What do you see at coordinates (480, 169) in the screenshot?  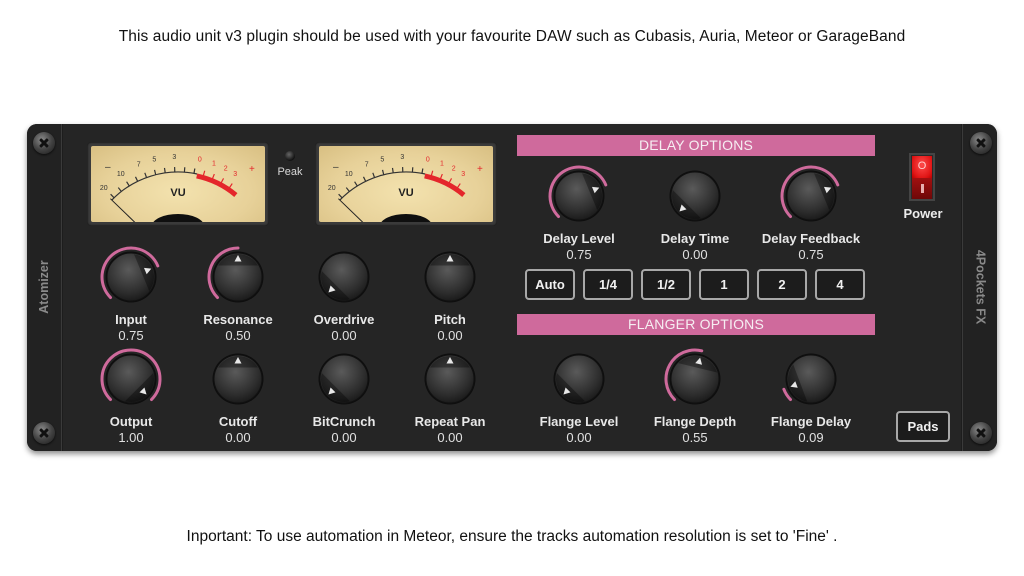 I see `vu-plus-label: +` at bounding box center [480, 169].